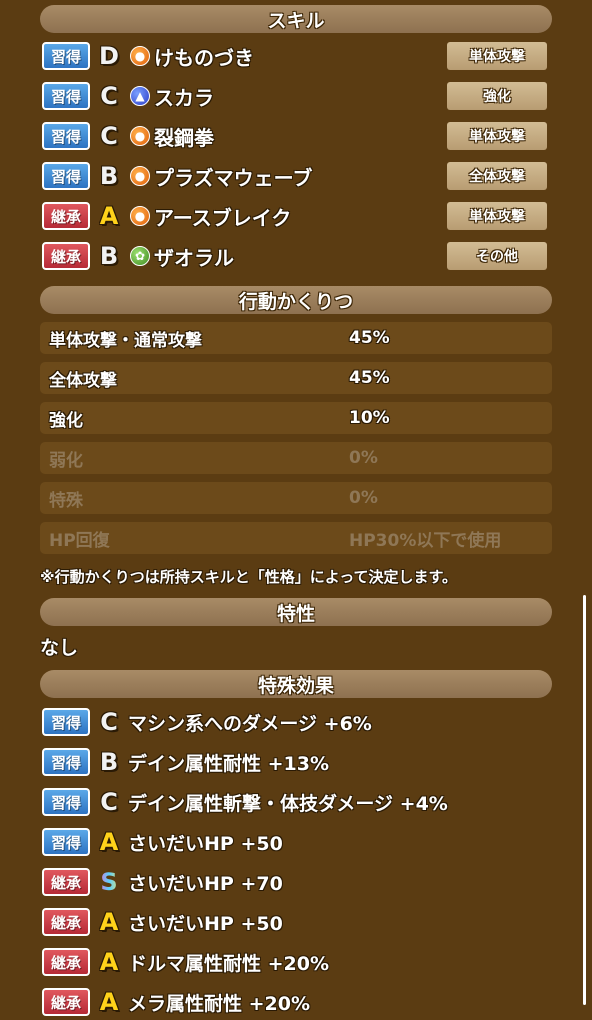 The width and height of the screenshot is (592, 1020). I want to click on blue-shield-orb-icon: ▲, so click(140, 96).